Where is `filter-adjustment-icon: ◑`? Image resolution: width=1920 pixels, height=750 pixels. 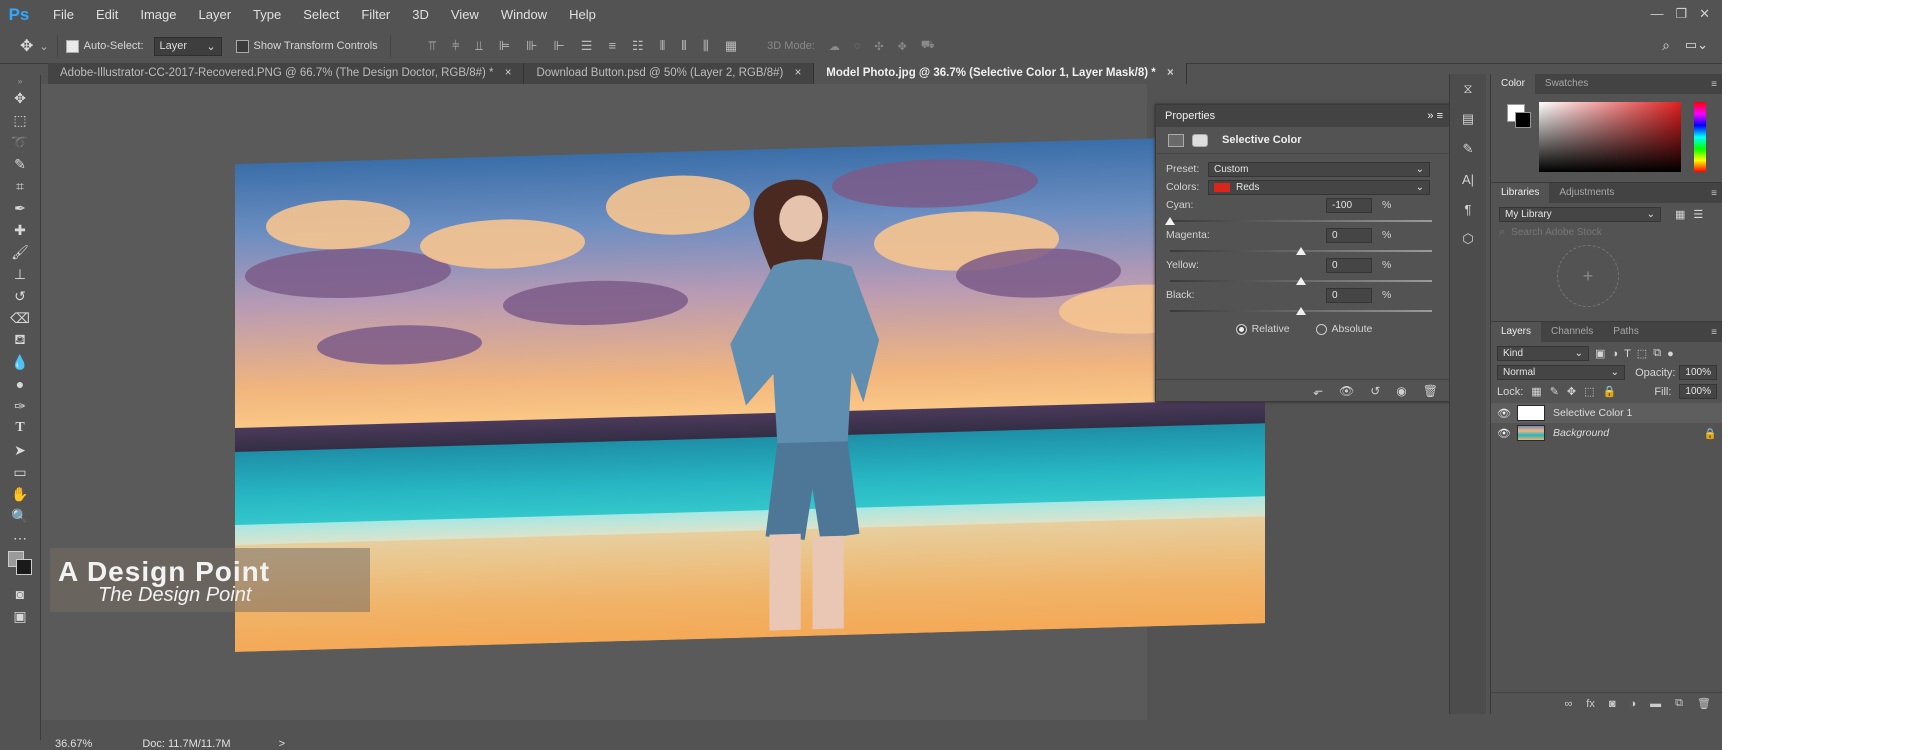 filter-adjustment-icon: ◑ is located at coordinates (1614, 354).